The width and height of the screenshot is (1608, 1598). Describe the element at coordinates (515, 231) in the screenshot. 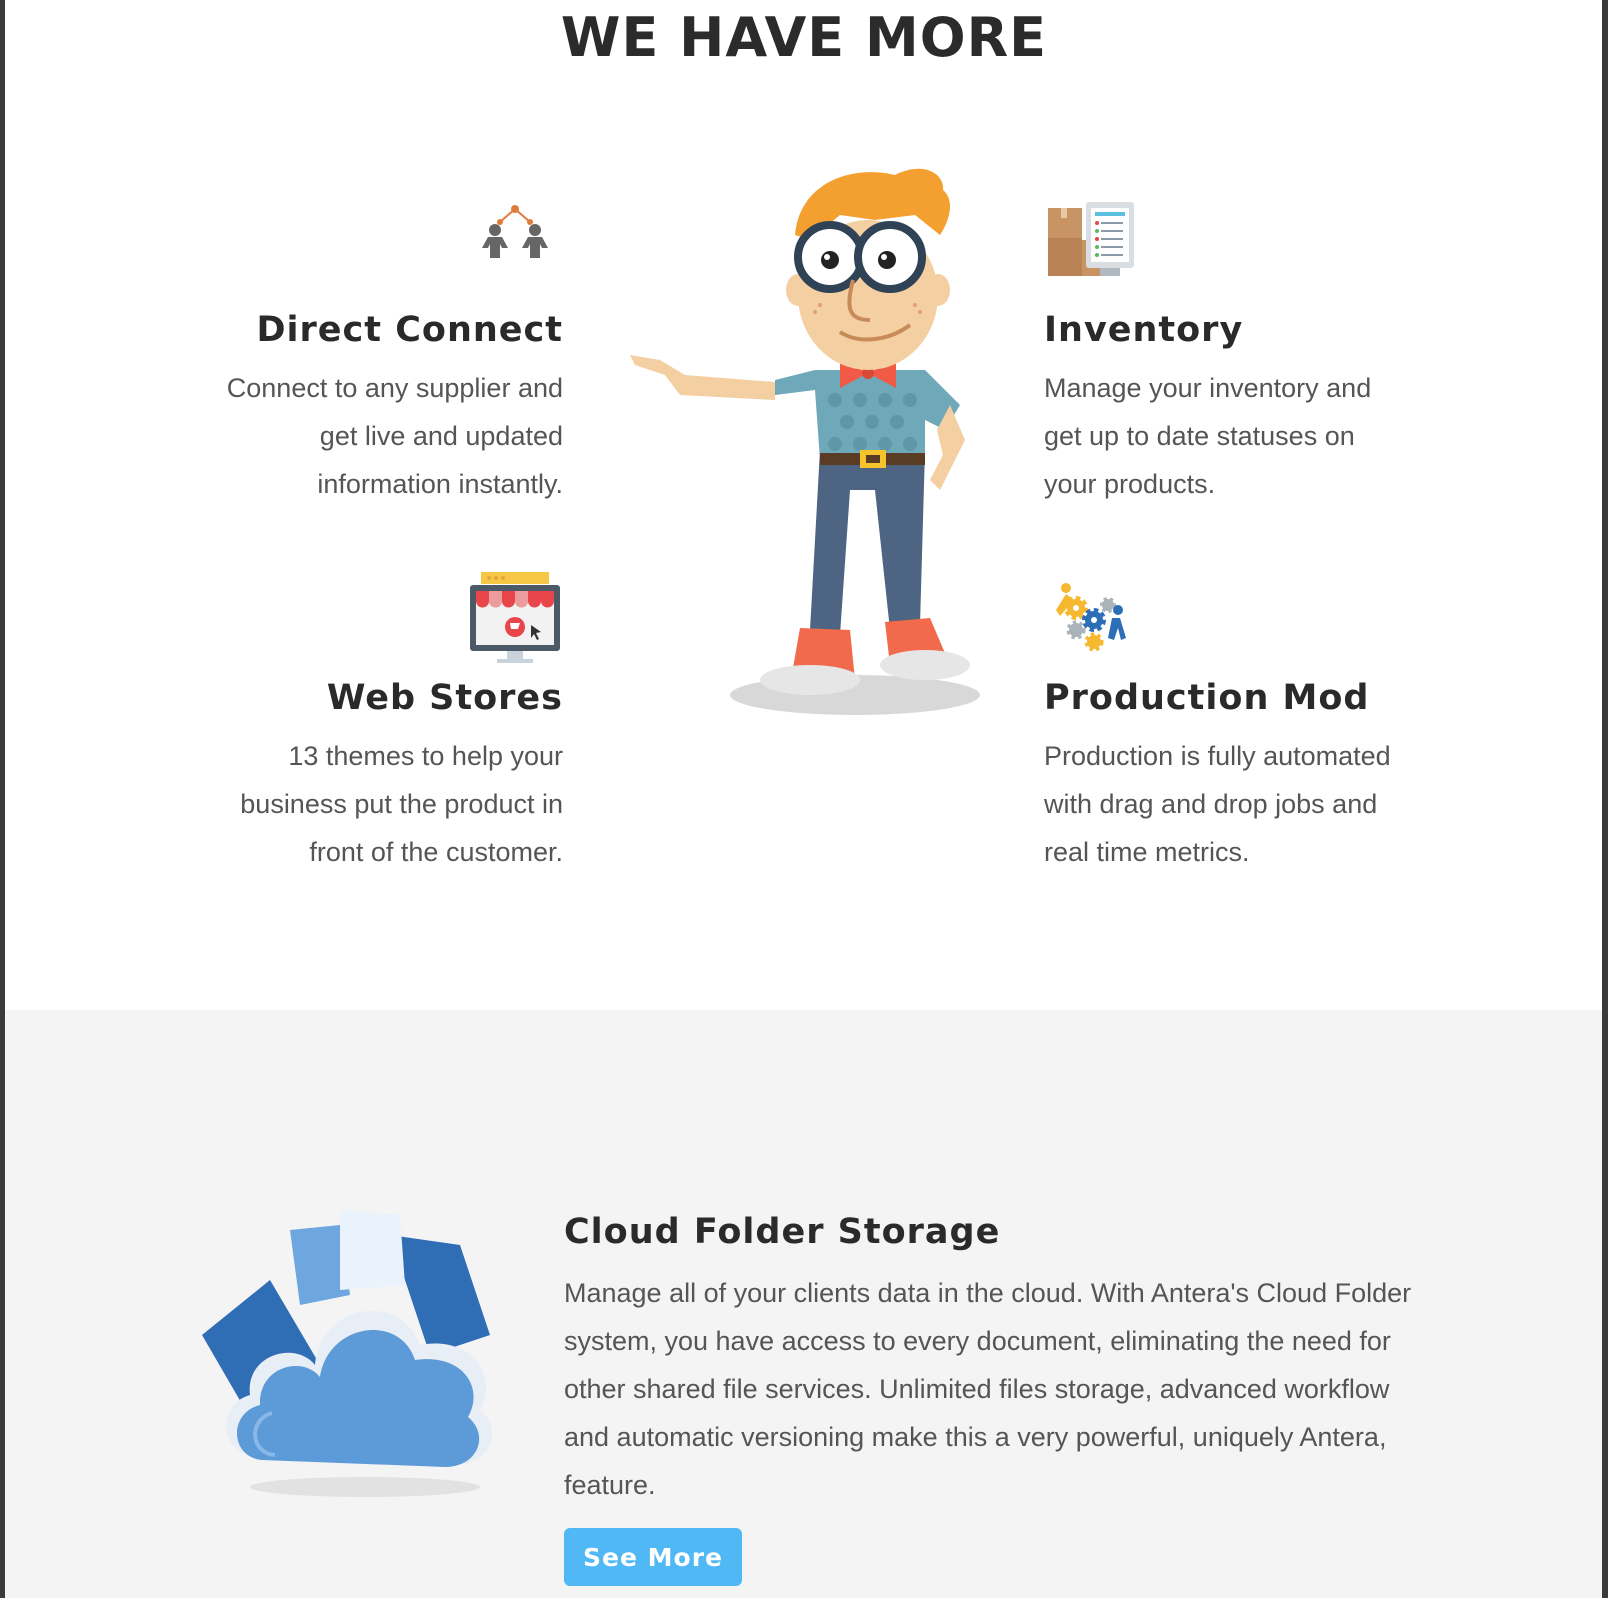

I see `people-network-icon` at that location.